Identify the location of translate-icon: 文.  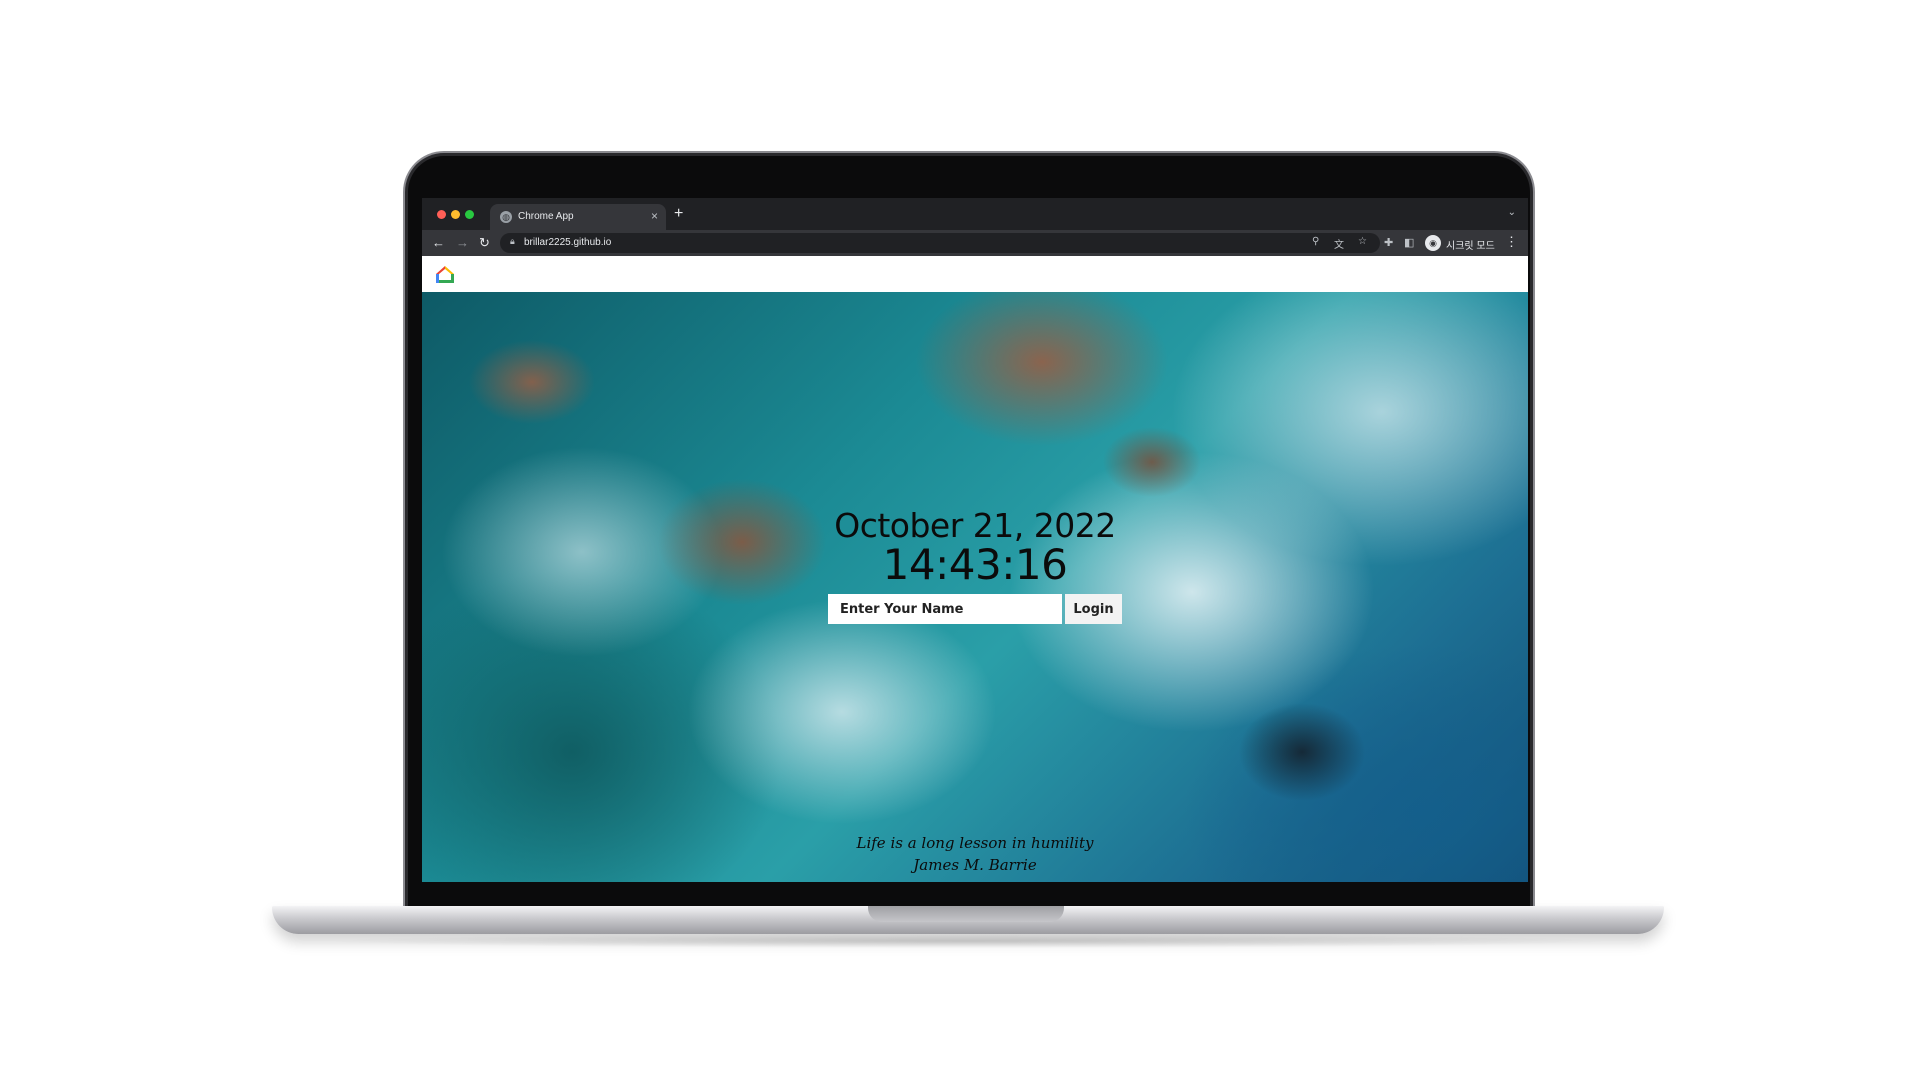
(1339, 243).